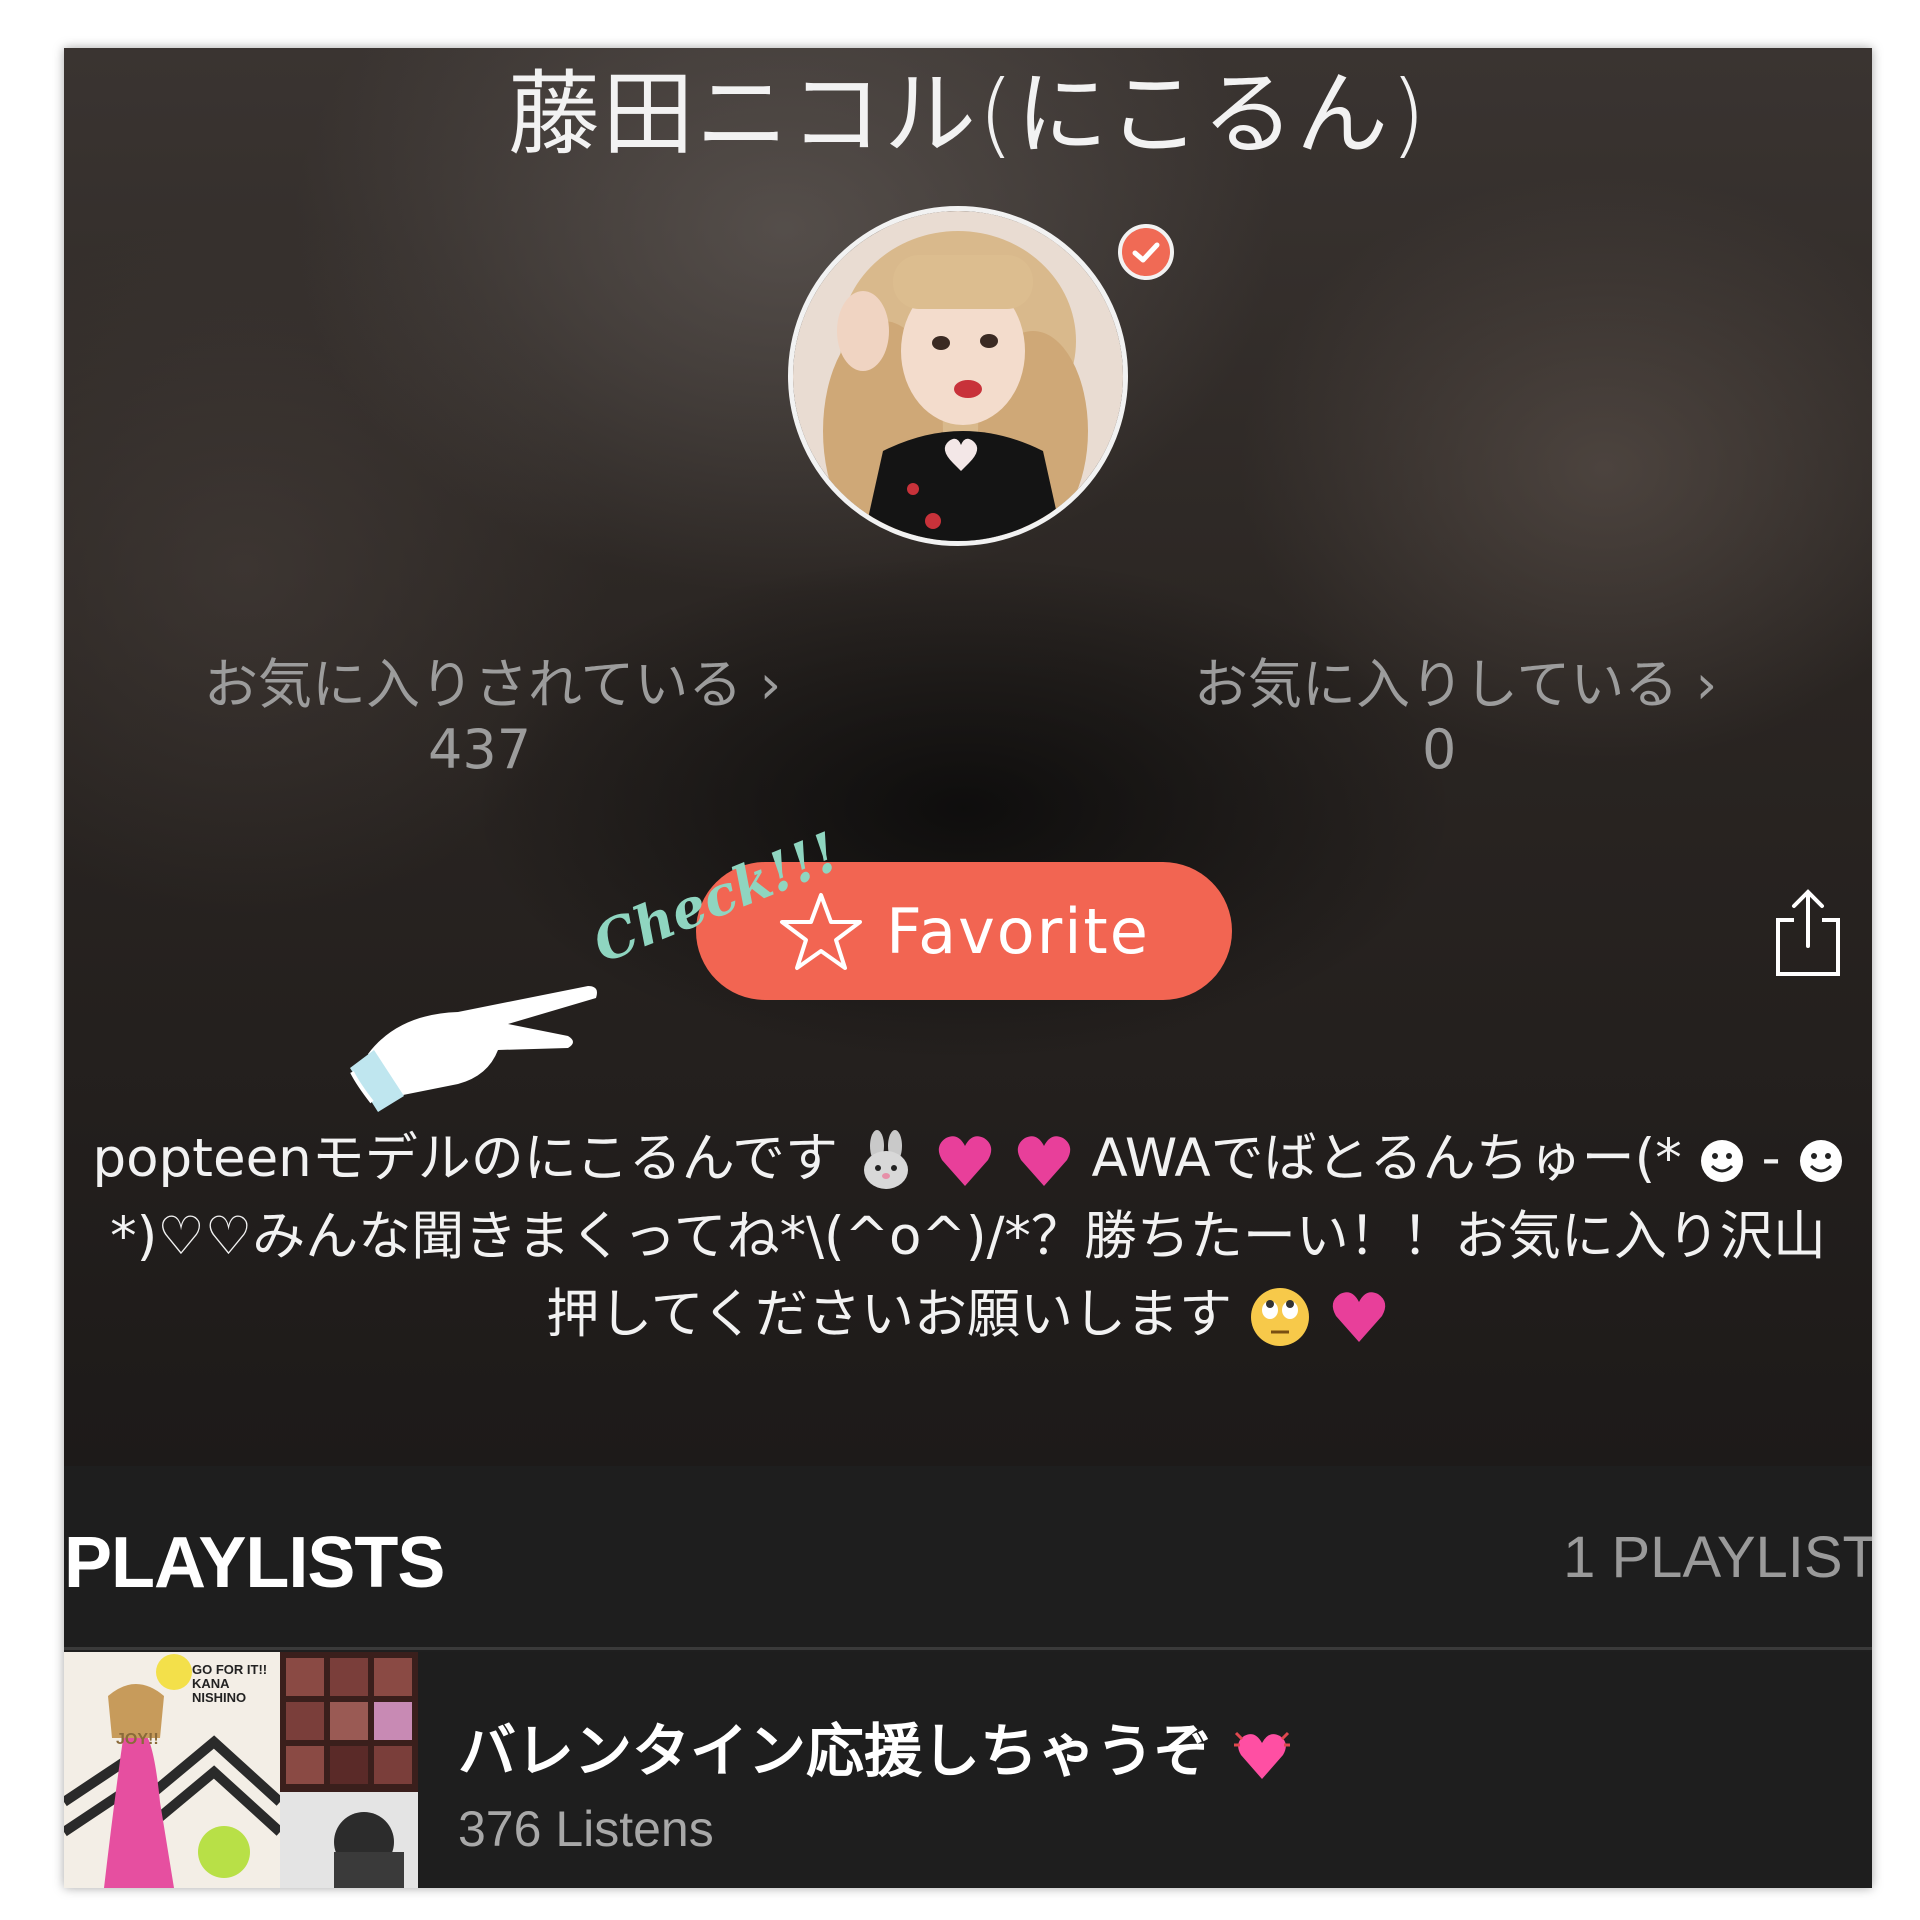 This screenshot has width=1920, height=1920. I want to click on cover-text-2: KANA, so click(211, 1683).